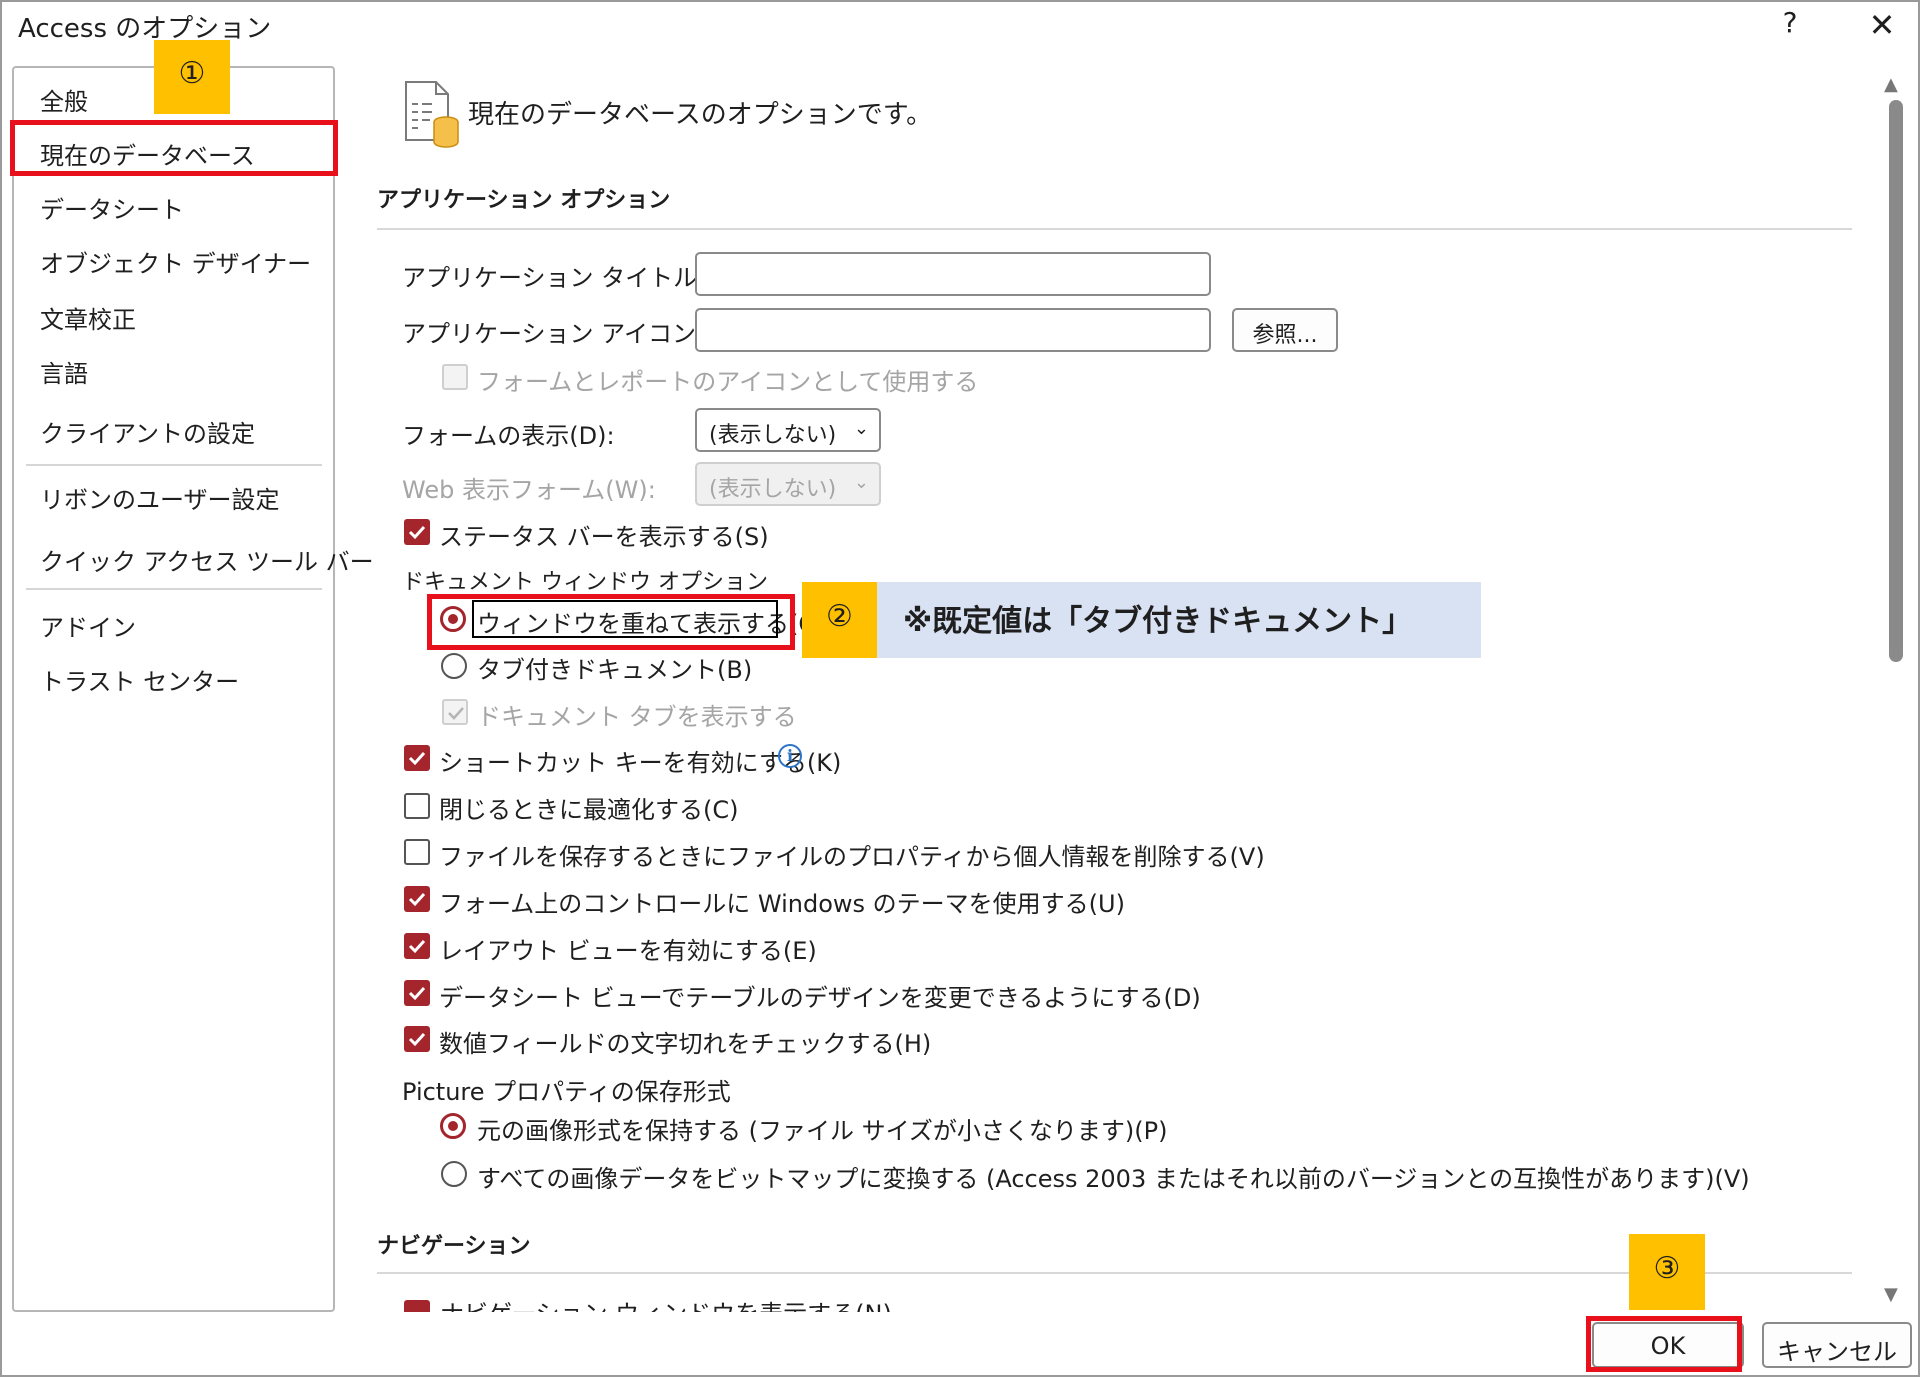 The width and height of the screenshot is (1920, 1377). Describe the element at coordinates (566, 1092) in the screenshot. I see `picture-format-label: Picture プロパティの保存形式` at that location.